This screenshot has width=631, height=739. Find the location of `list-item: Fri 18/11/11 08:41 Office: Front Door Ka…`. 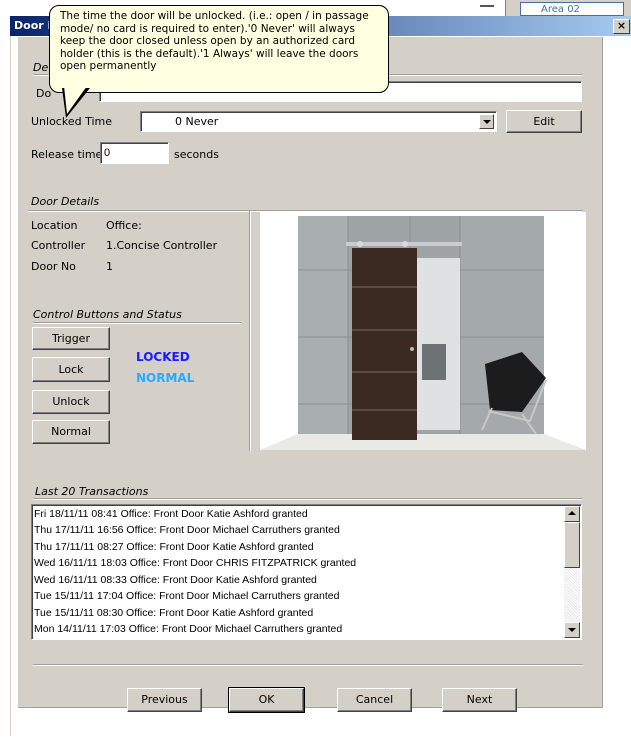

list-item: Fri 18/11/11 08:41 Office: Front Door Ka… is located at coordinates (171, 514).